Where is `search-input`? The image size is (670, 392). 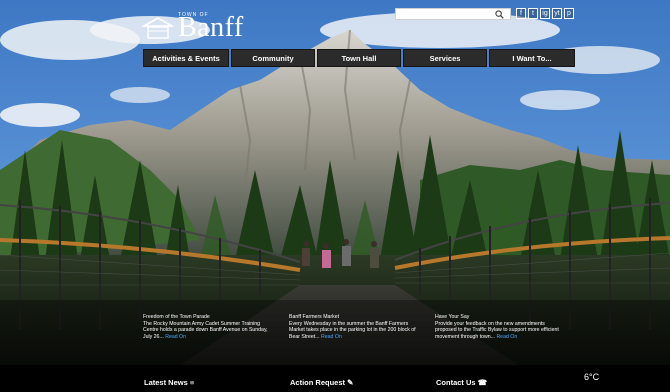 search-input is located at coordinates (453, 14).